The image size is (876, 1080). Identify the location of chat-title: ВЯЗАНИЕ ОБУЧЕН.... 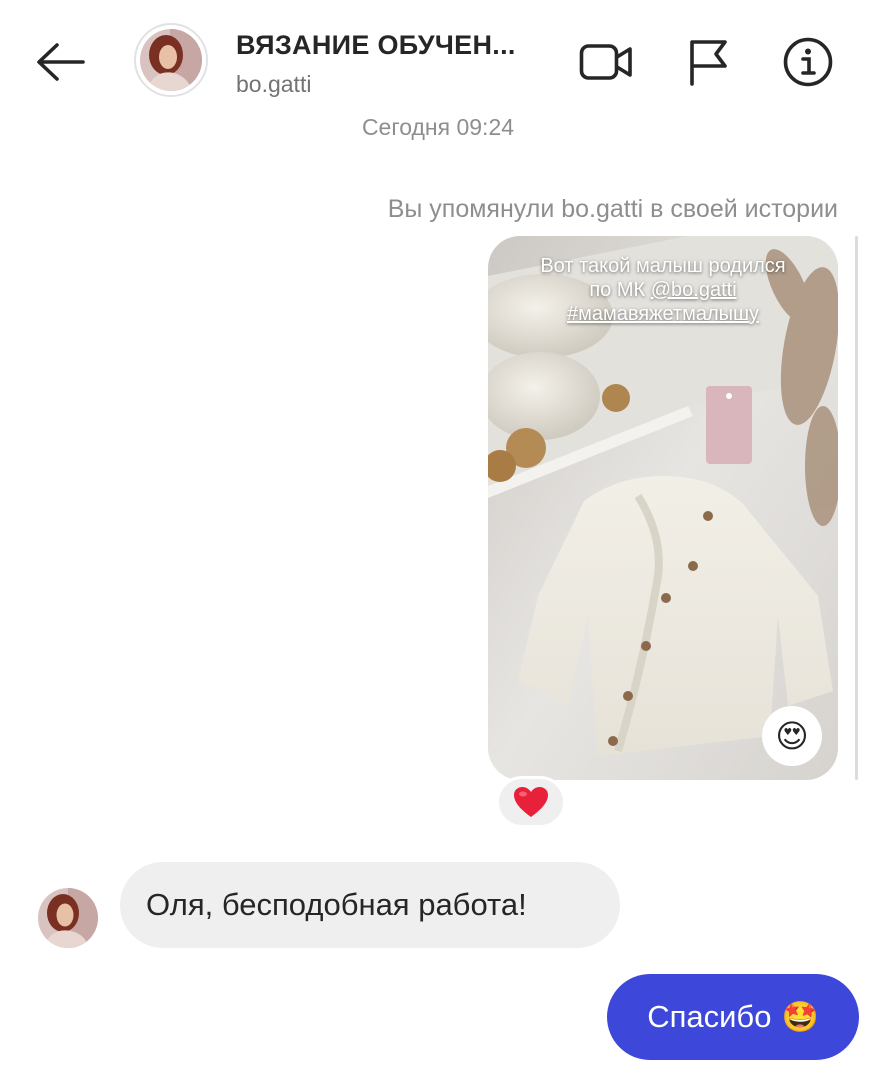
(376, 45).